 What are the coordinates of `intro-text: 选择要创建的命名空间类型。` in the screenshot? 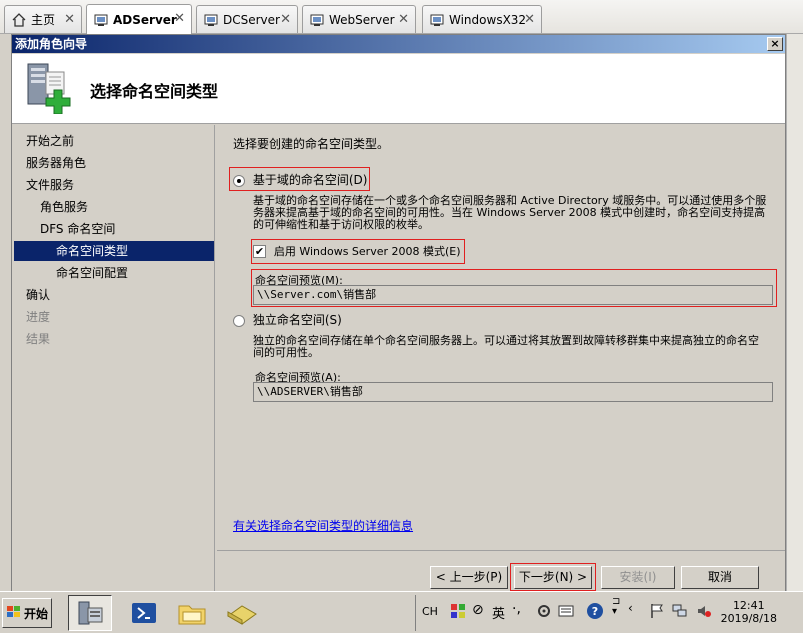 It's located at (311, 144).